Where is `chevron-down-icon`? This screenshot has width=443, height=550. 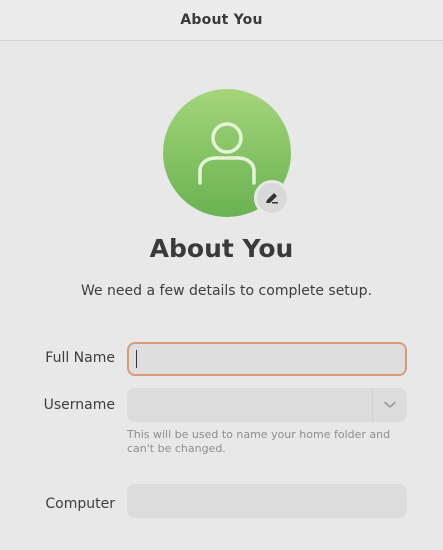
chevron-down-icon is located at coordinates (390, 404).